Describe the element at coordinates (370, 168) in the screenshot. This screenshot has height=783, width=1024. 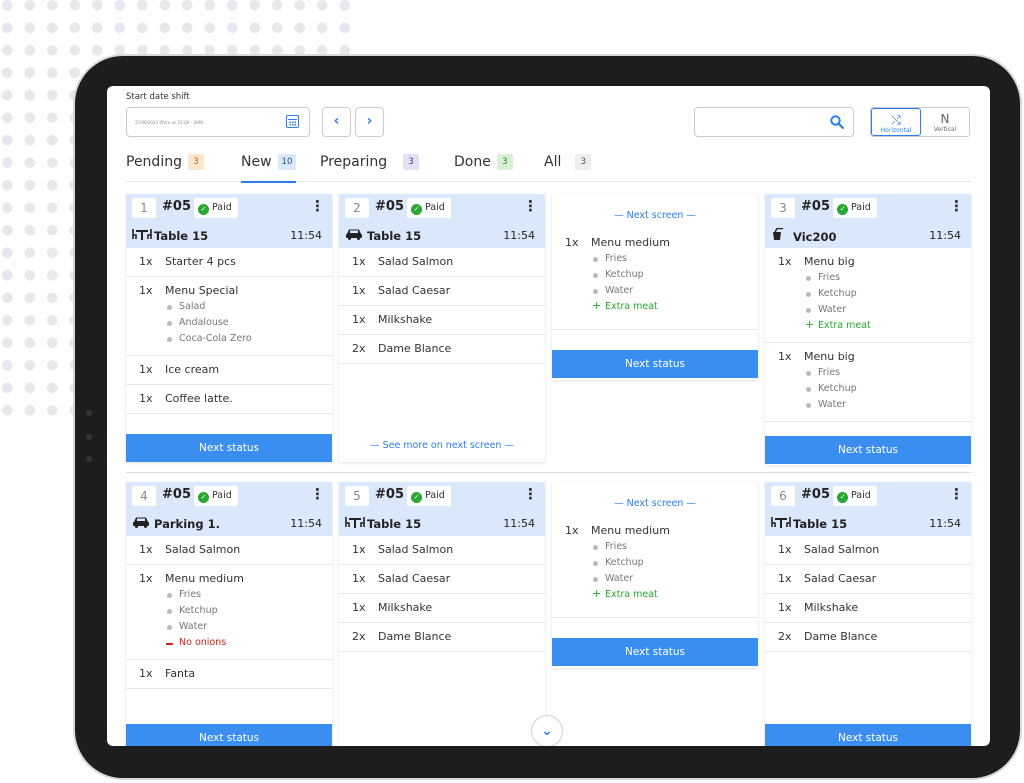
I see `tab-preparing: Preparing 3` at that location.